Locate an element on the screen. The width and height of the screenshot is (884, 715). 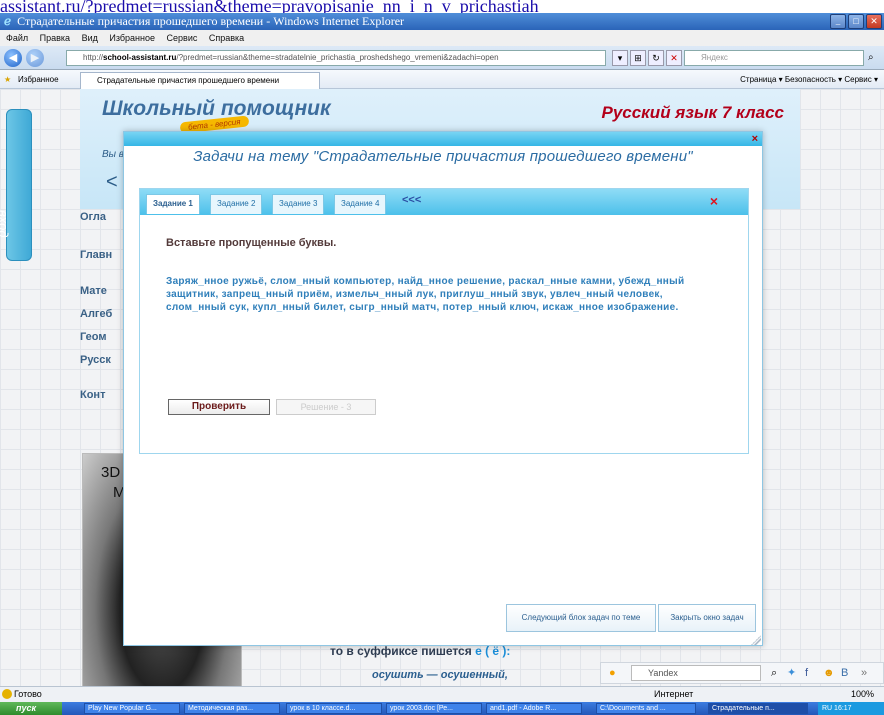
menu-item-contacts: Конт is located at coordinates (92, 395).